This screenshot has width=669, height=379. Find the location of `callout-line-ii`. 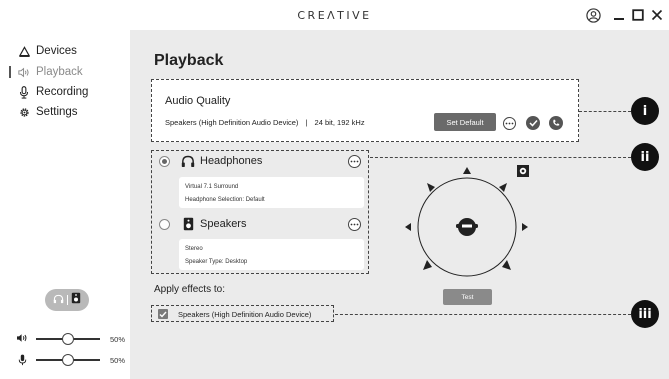

callout-line-ii is located at coordinates (500, 157).